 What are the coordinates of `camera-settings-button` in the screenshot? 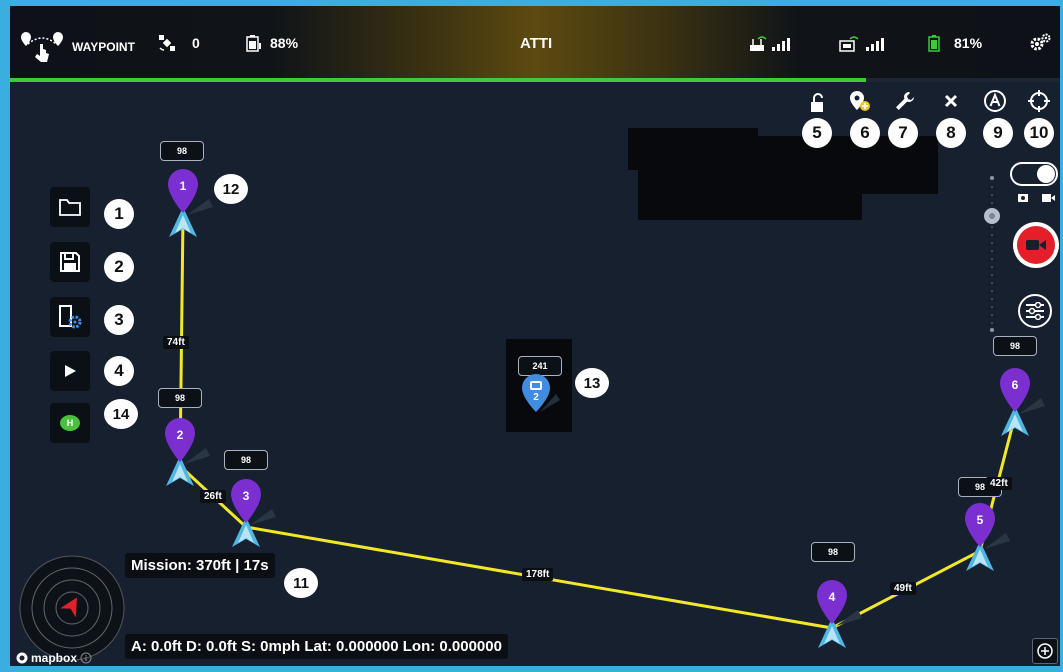 It's located at (1035, 311).